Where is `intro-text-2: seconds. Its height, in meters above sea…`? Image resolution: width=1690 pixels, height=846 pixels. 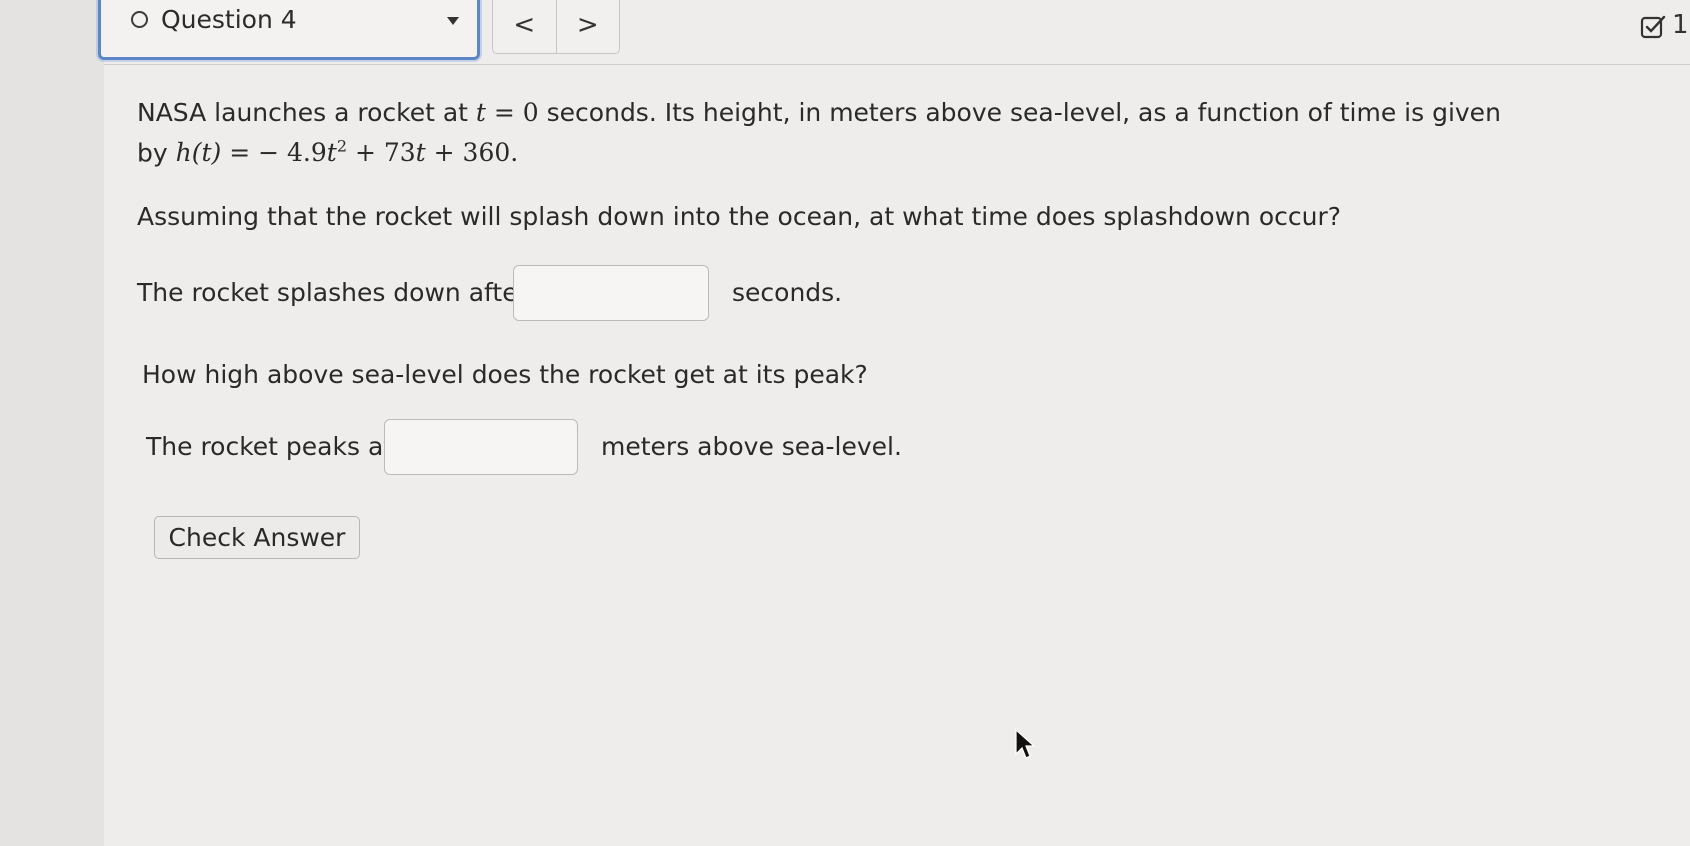
intro-text-2: seconds. Its height, in meters above sea… is located at coordinates (1019, 112).